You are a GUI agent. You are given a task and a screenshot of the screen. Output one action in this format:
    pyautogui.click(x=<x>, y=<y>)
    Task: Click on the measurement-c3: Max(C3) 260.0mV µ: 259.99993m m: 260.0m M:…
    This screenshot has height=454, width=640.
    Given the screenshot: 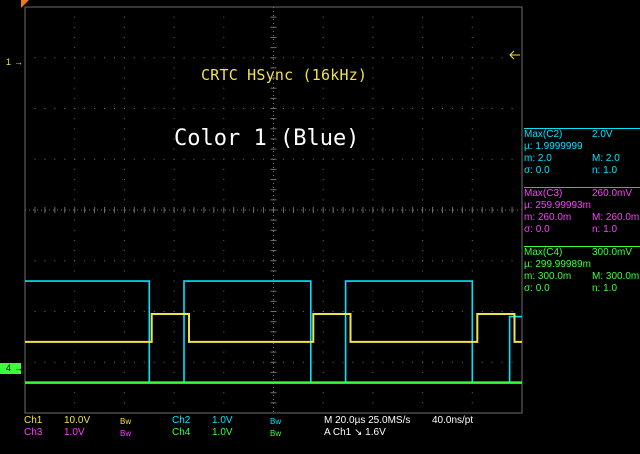 What is the action you would take?
    pyautogui.click(x=582, y=211)
    